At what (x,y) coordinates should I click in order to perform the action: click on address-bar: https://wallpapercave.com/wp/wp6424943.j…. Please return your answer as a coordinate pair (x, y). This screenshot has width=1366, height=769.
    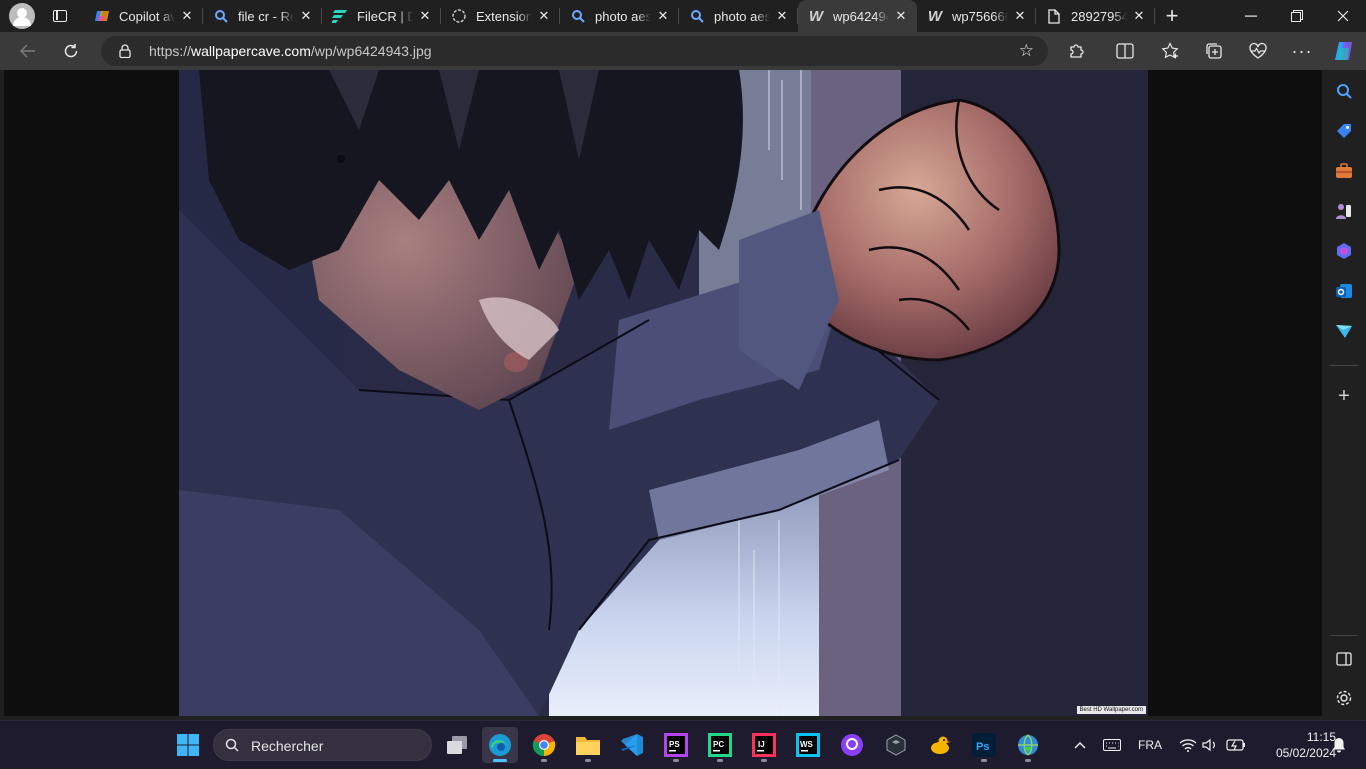
    Looking at the image, I should click on (574, 51).